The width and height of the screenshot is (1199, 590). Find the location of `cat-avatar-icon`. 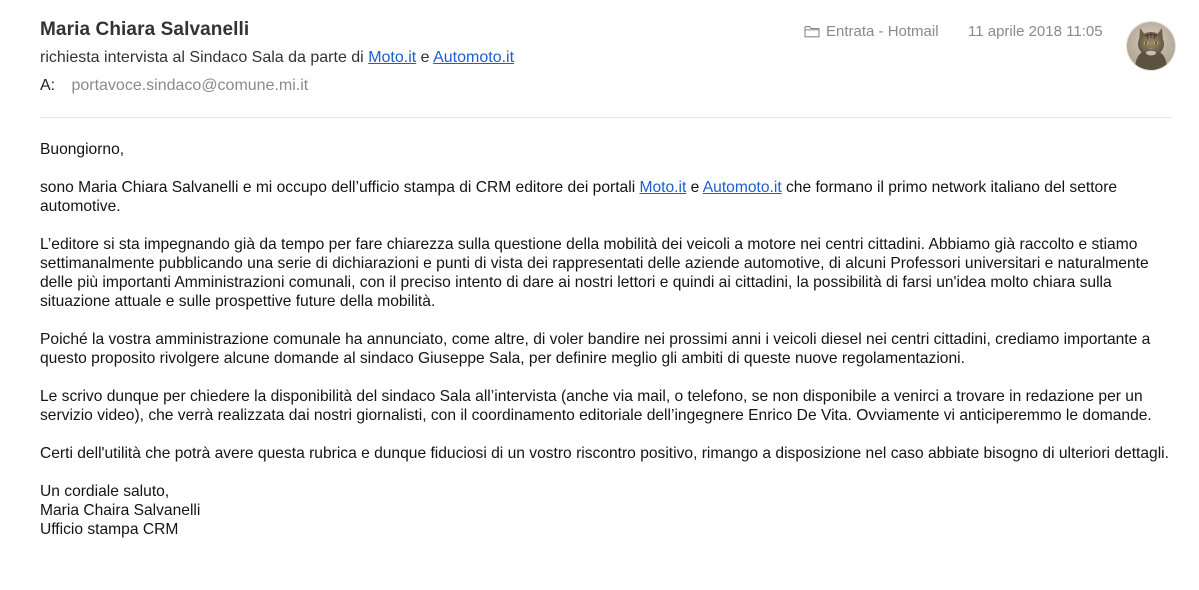

cat-avatar-icon is located at coordinates (1151, 46).